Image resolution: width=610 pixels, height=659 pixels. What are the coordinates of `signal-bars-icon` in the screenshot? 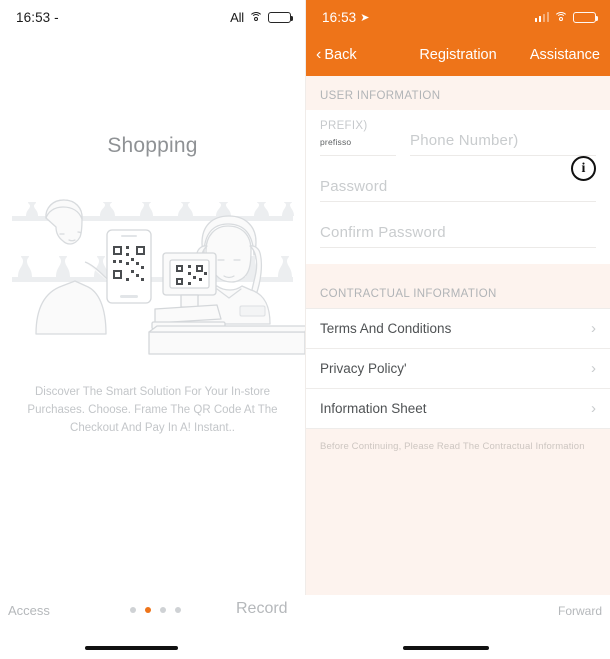 It's located at (541, 17).